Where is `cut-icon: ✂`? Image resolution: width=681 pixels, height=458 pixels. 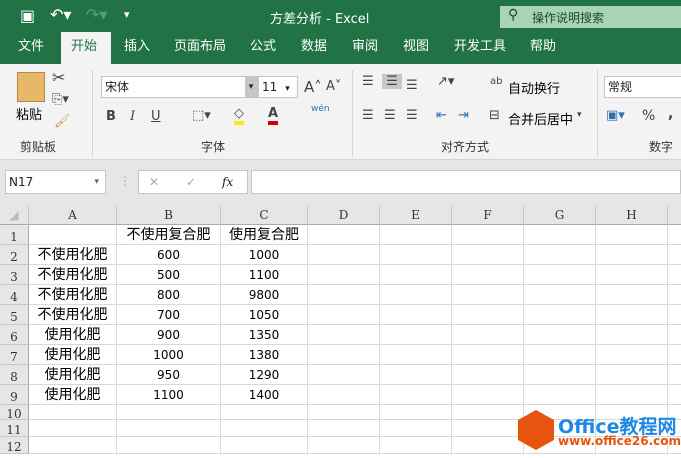
cut-icon: ✂ is located at coordinates (58, 77).